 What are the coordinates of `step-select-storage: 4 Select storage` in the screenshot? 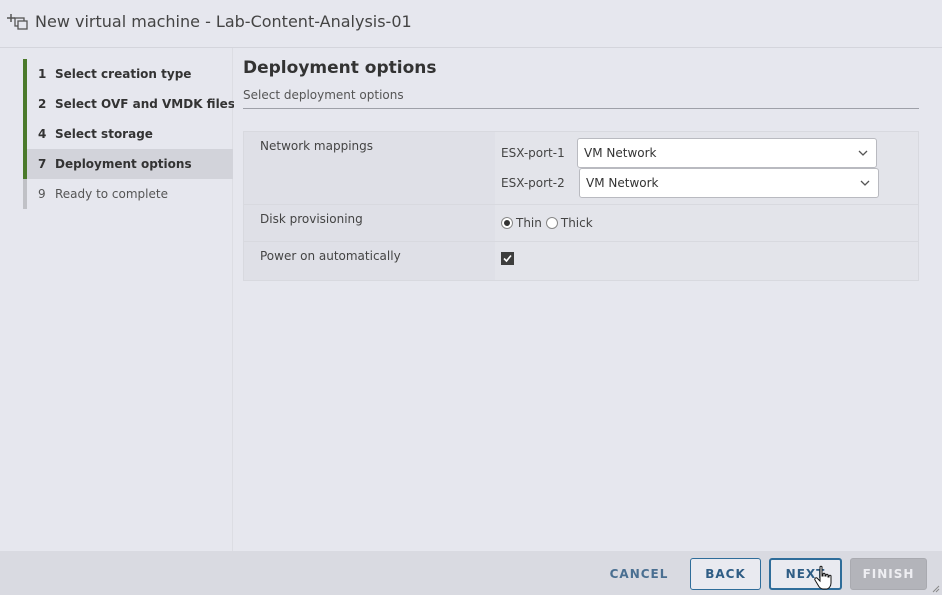 It's located at (128, 134).